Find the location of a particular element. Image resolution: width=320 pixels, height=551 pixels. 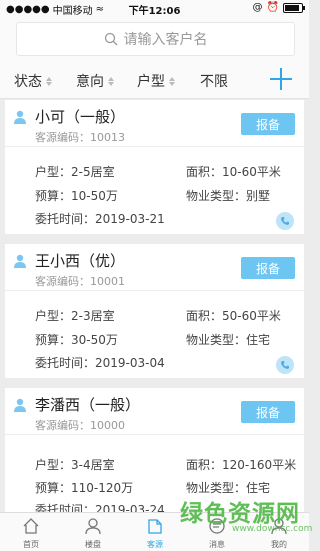

tab-me: 我的 is located at coordinates (279, 532).